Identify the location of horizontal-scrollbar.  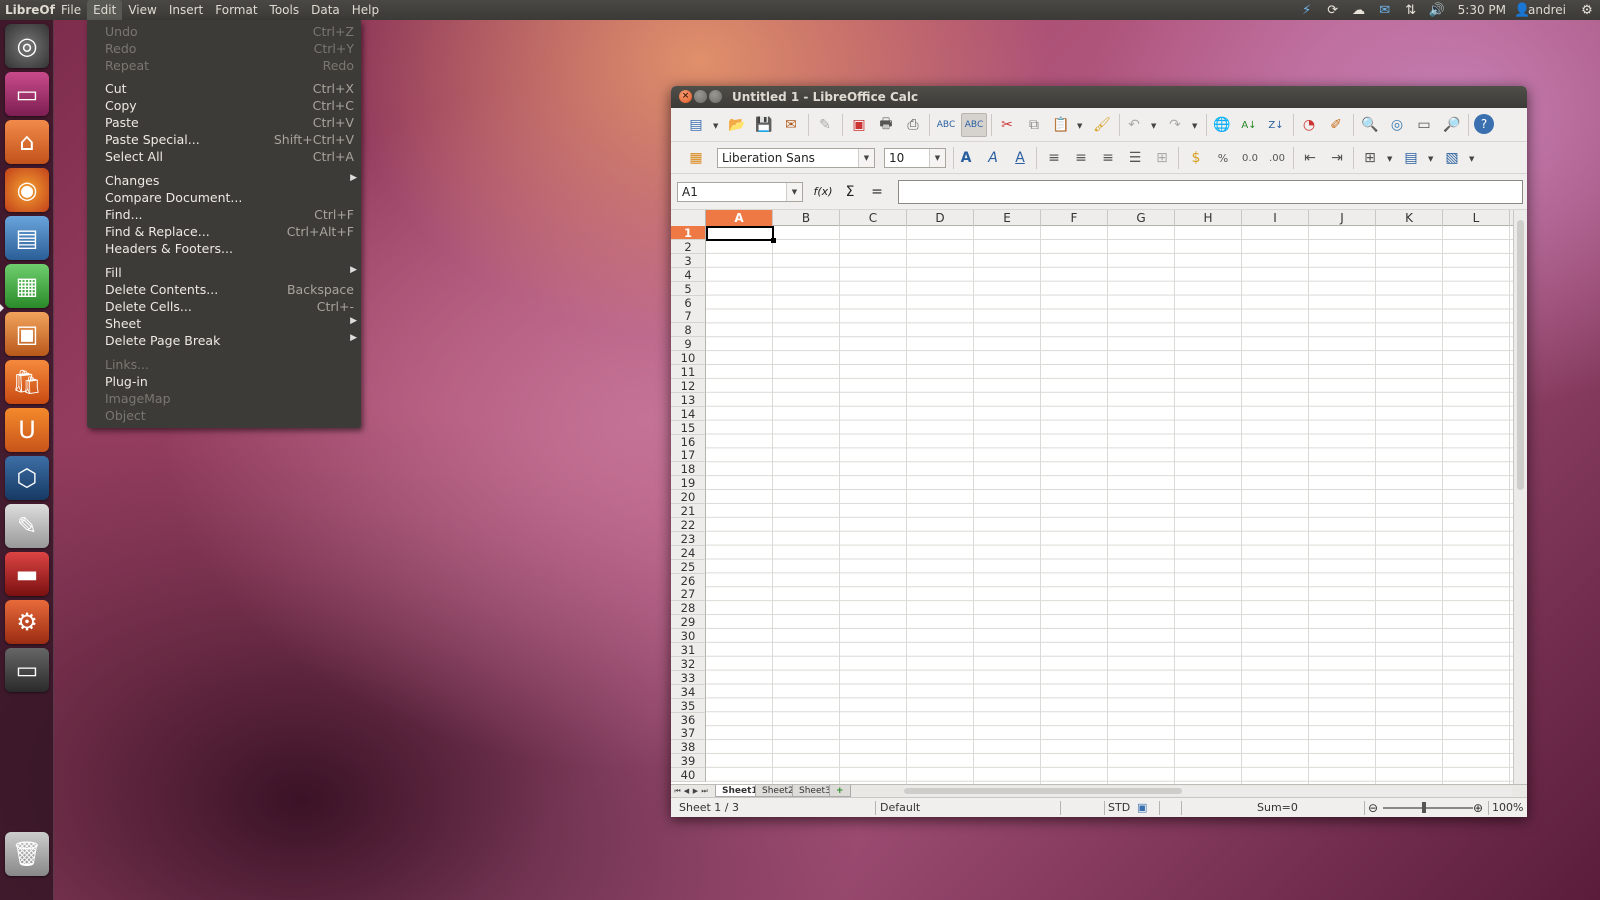
(1208, 791).